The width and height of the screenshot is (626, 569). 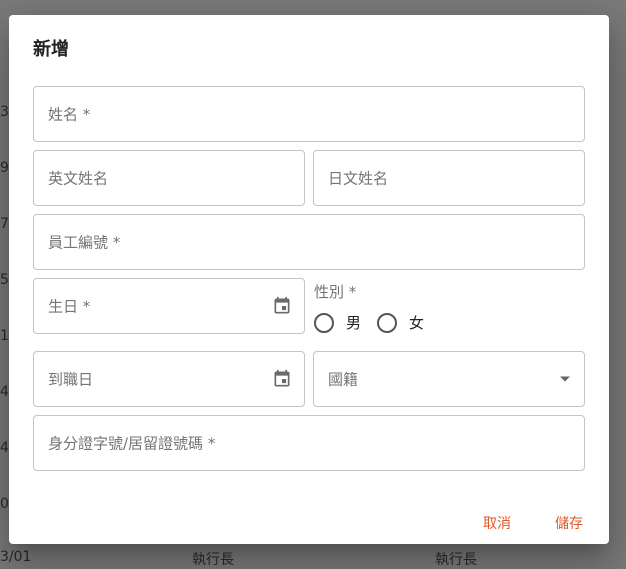 I want to click on id-number-field-label: 身分證字號/居留證號碼 *, so click(x=132, y=443).